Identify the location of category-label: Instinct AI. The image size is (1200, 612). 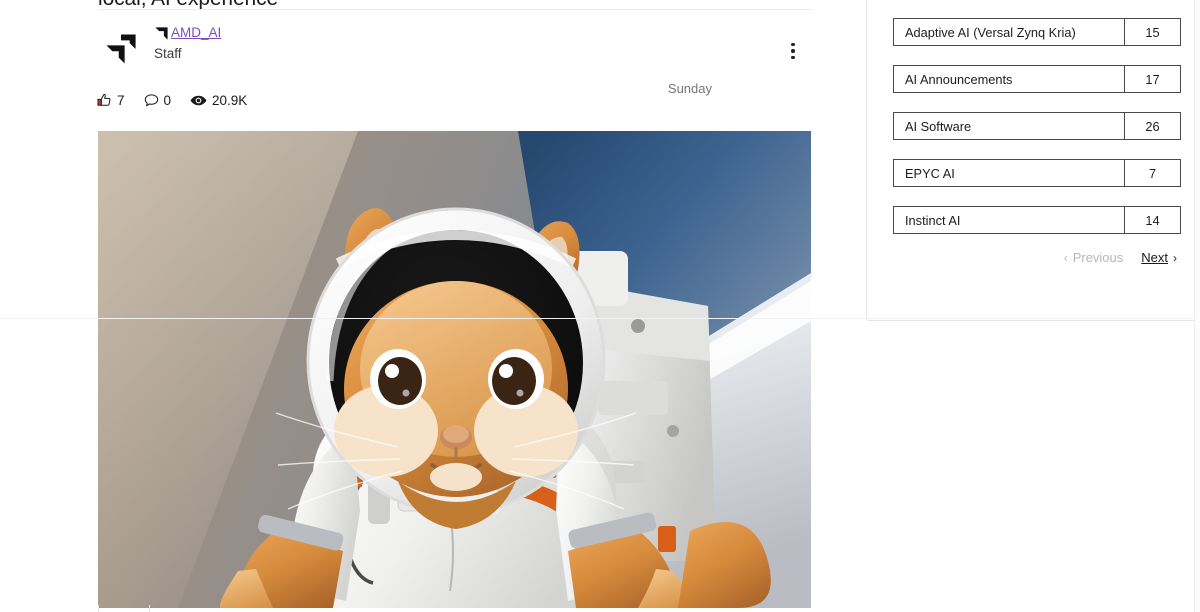
(1009, 220).